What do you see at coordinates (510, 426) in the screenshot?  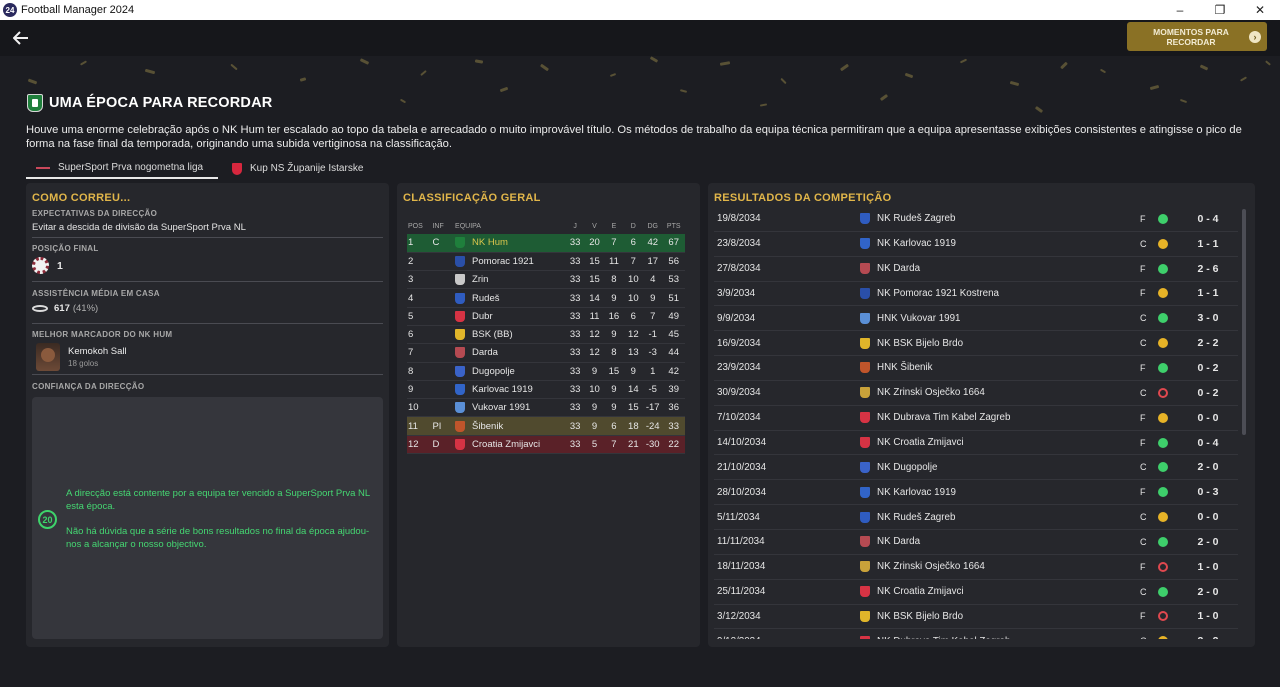 I see `row-team: Šibenik` at bounding box center [510, 426].